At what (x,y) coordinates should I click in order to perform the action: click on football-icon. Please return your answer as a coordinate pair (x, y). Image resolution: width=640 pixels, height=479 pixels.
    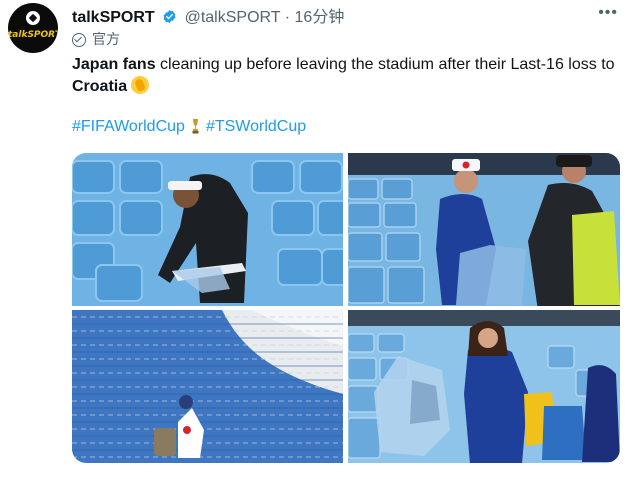
    Looking at the image, I should click on (33, 18).